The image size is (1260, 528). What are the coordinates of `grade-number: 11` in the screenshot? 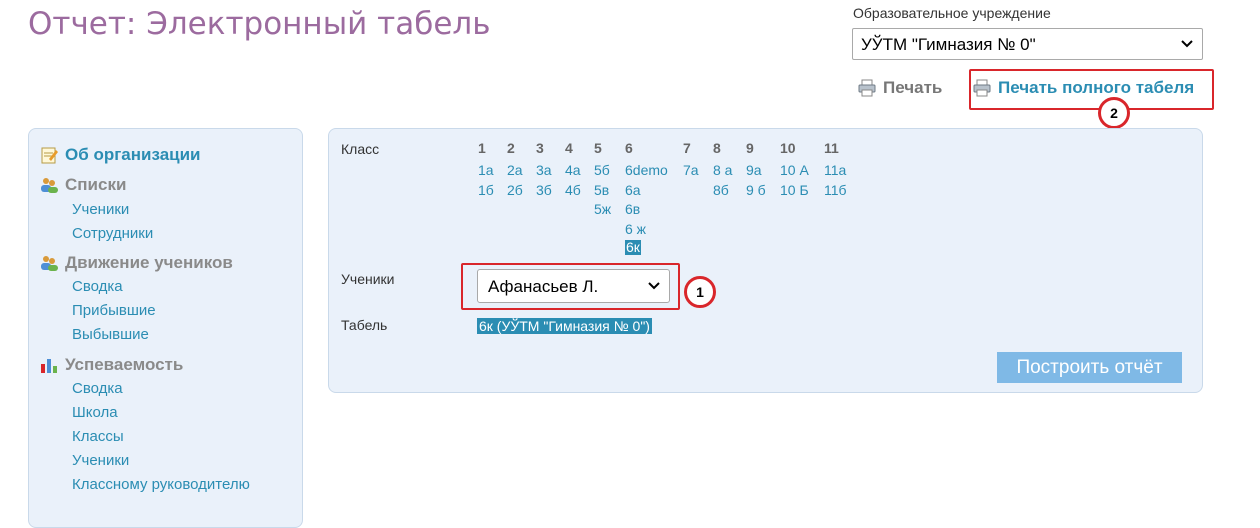 It's located at (831, 148).